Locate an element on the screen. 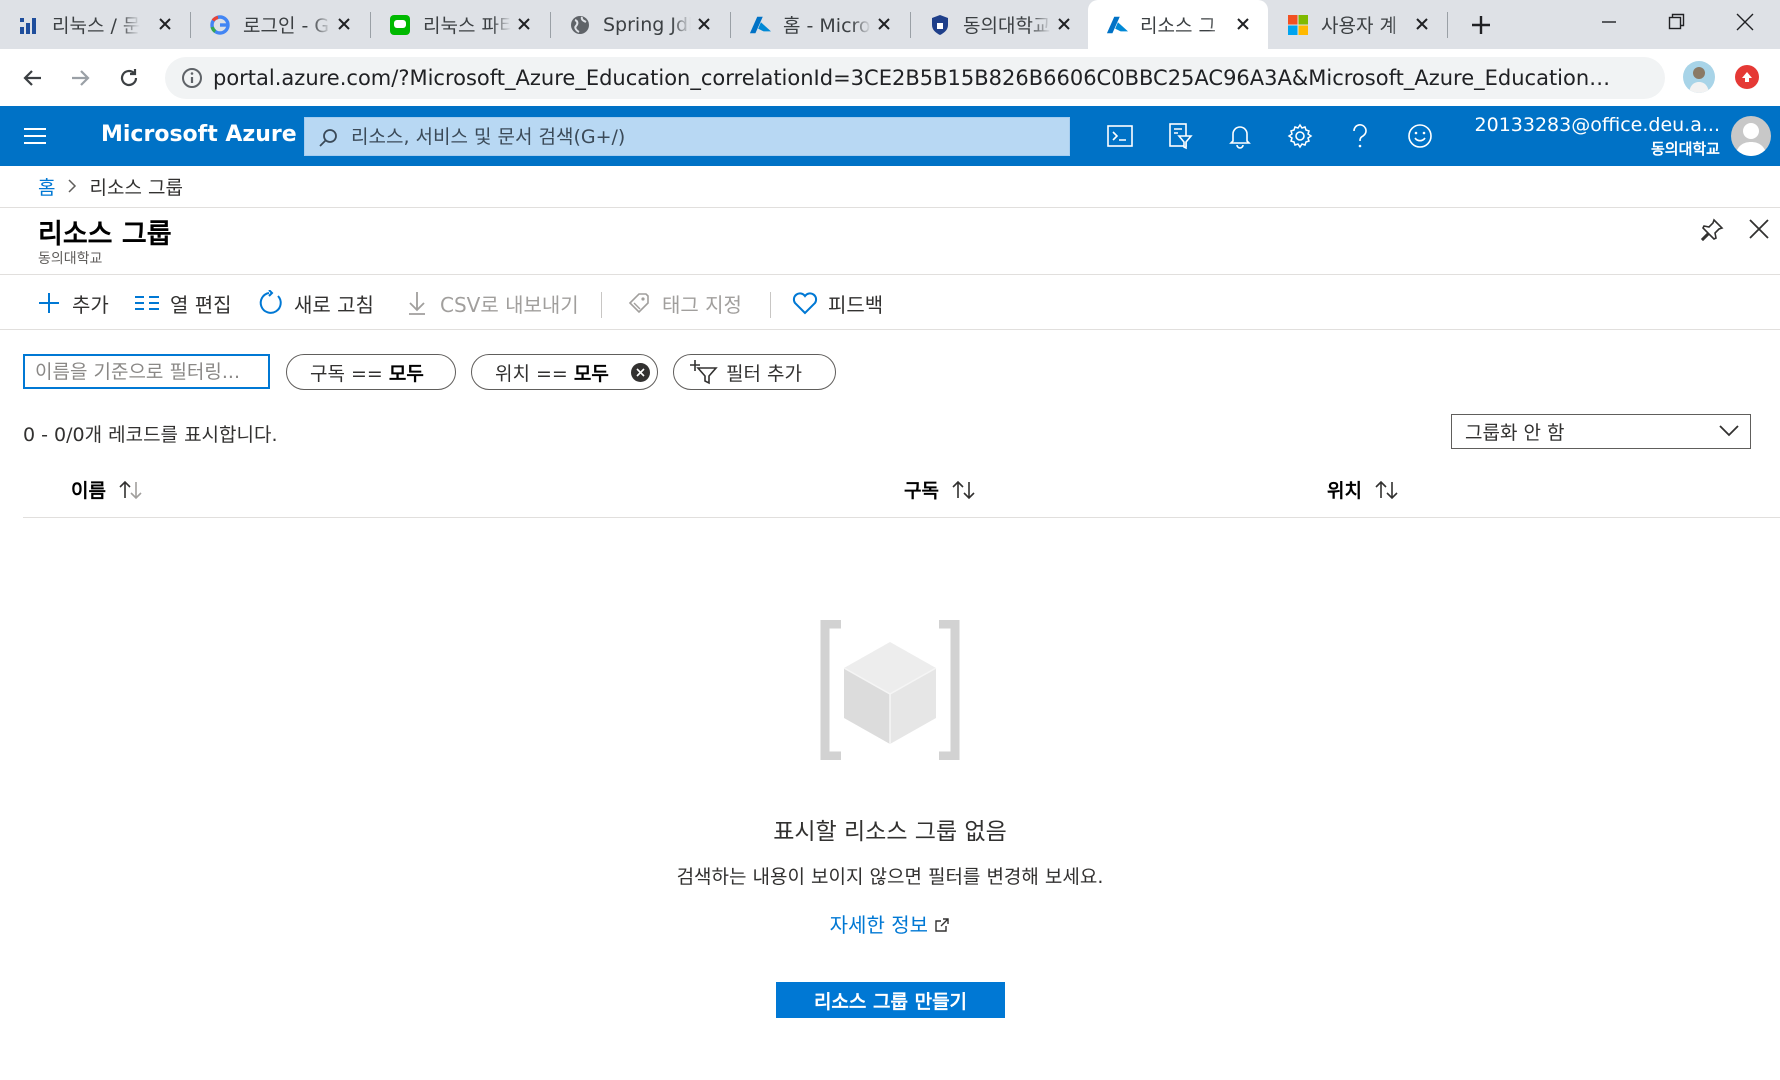  bar-chart-icon is located at coordinates (29, 25).